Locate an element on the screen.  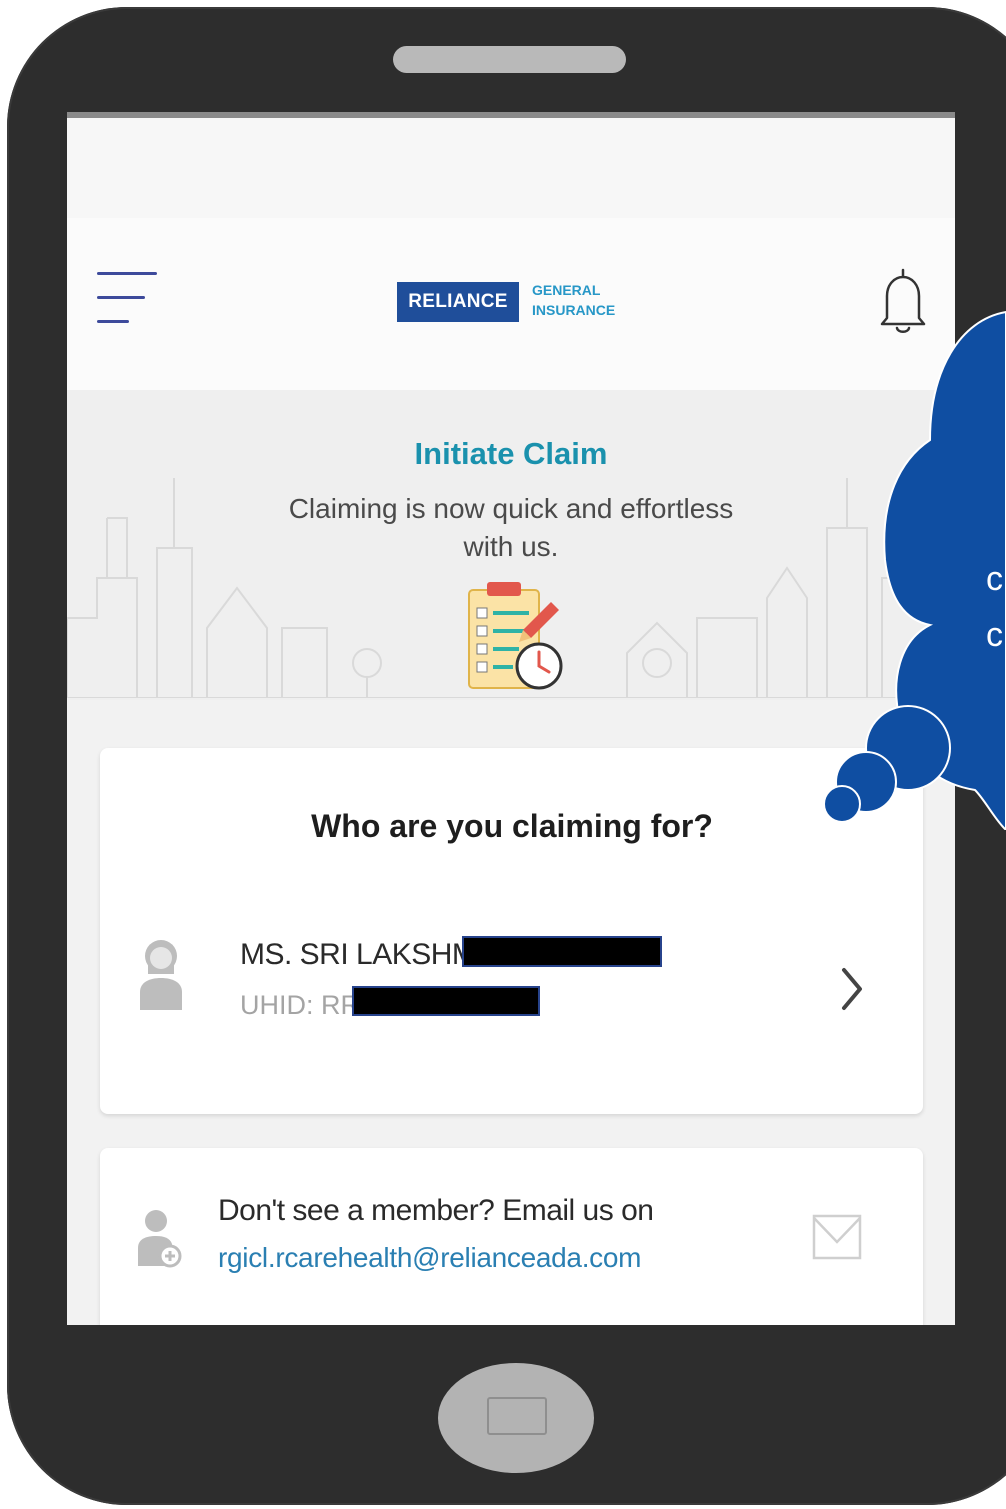
phone-speaker is located at coordinates (509, 59).